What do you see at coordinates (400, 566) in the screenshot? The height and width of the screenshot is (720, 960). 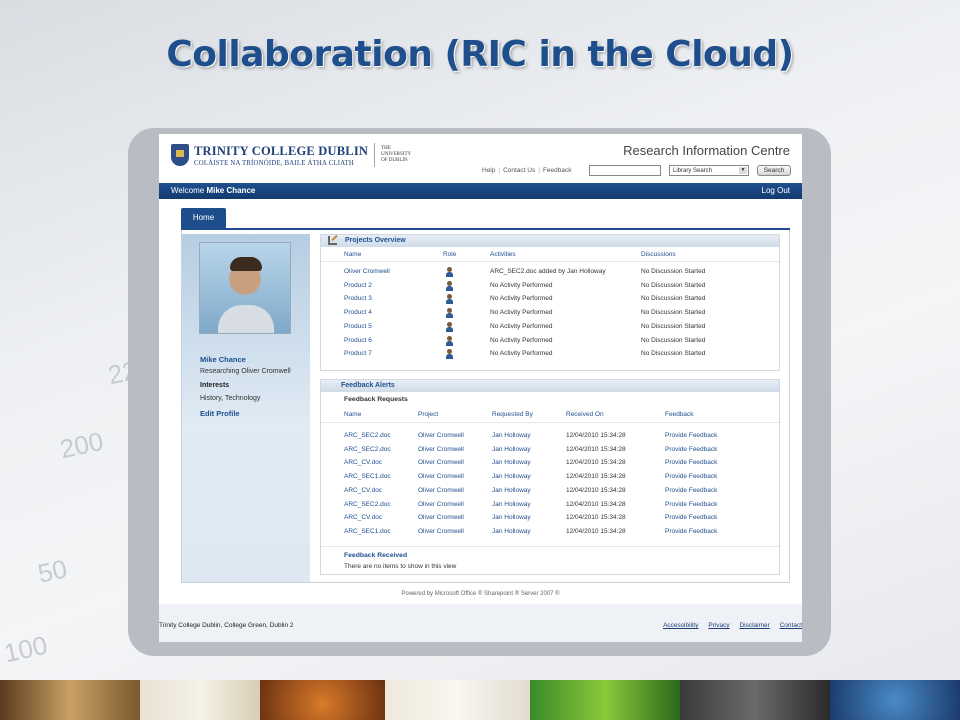 I see `feedback-received-empty: There are no items to show in this view` at bounding box center [400, 566].